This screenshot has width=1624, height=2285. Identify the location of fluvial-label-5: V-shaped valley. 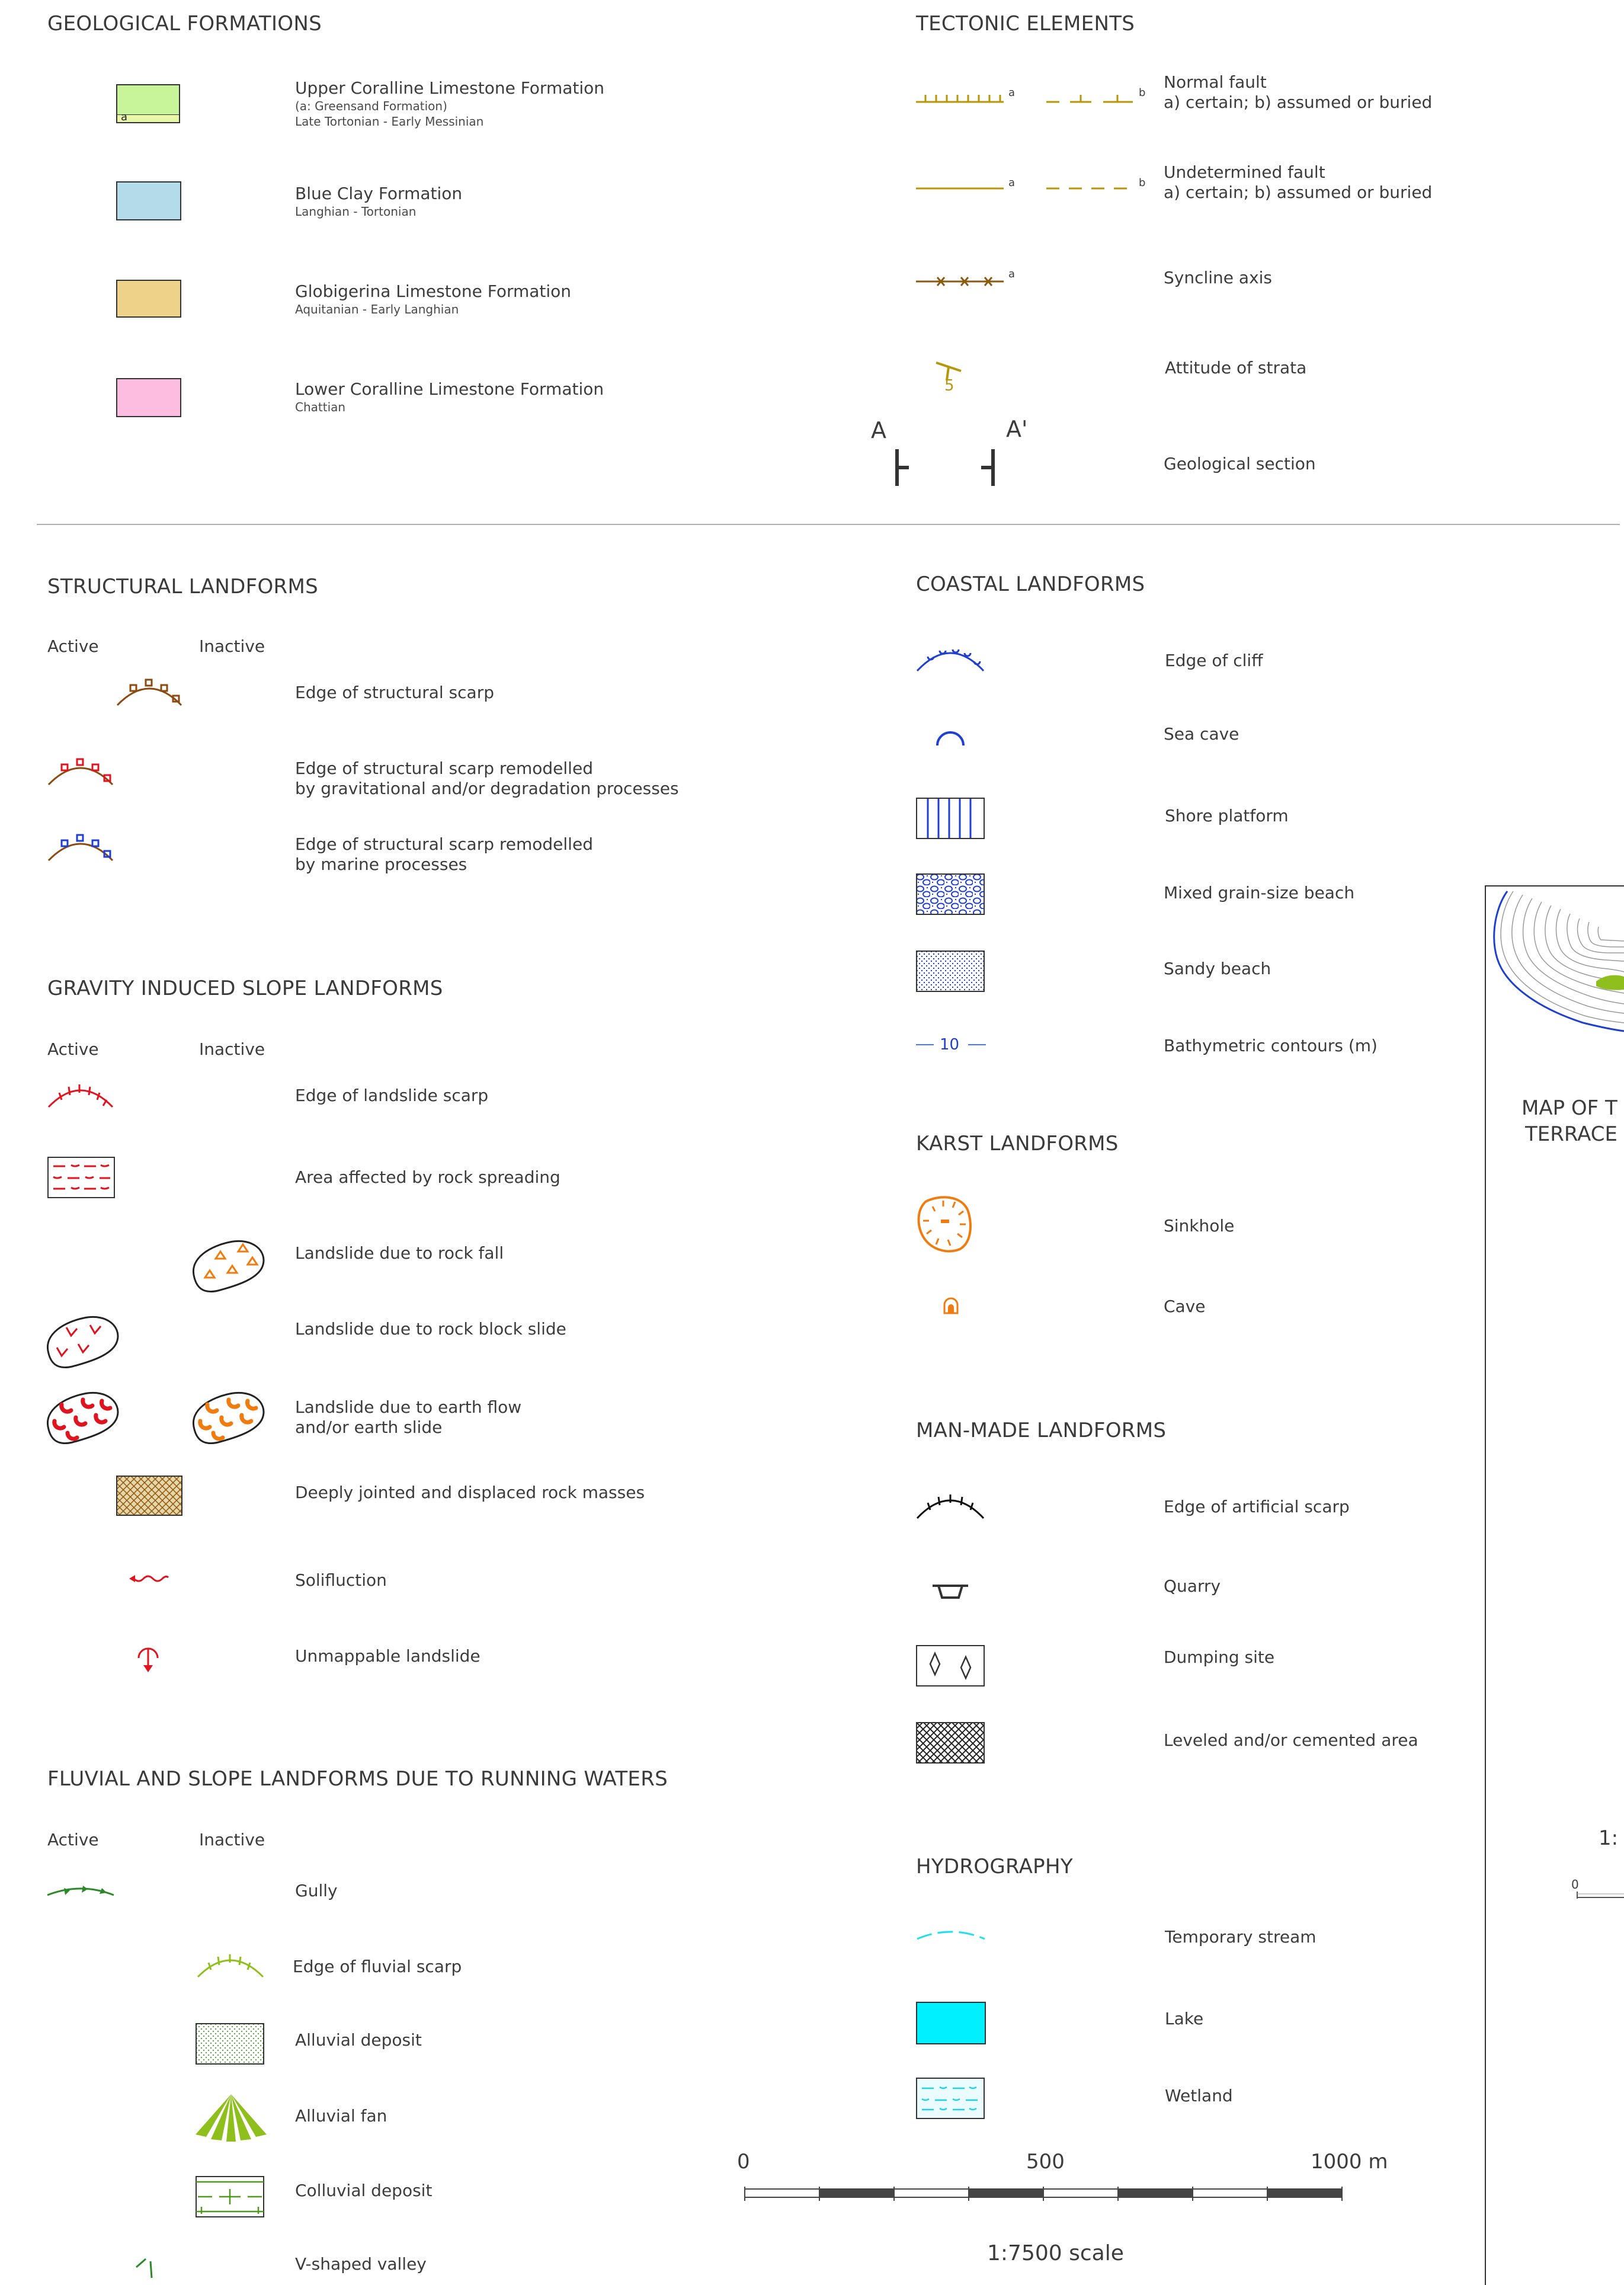
(361, 2264).